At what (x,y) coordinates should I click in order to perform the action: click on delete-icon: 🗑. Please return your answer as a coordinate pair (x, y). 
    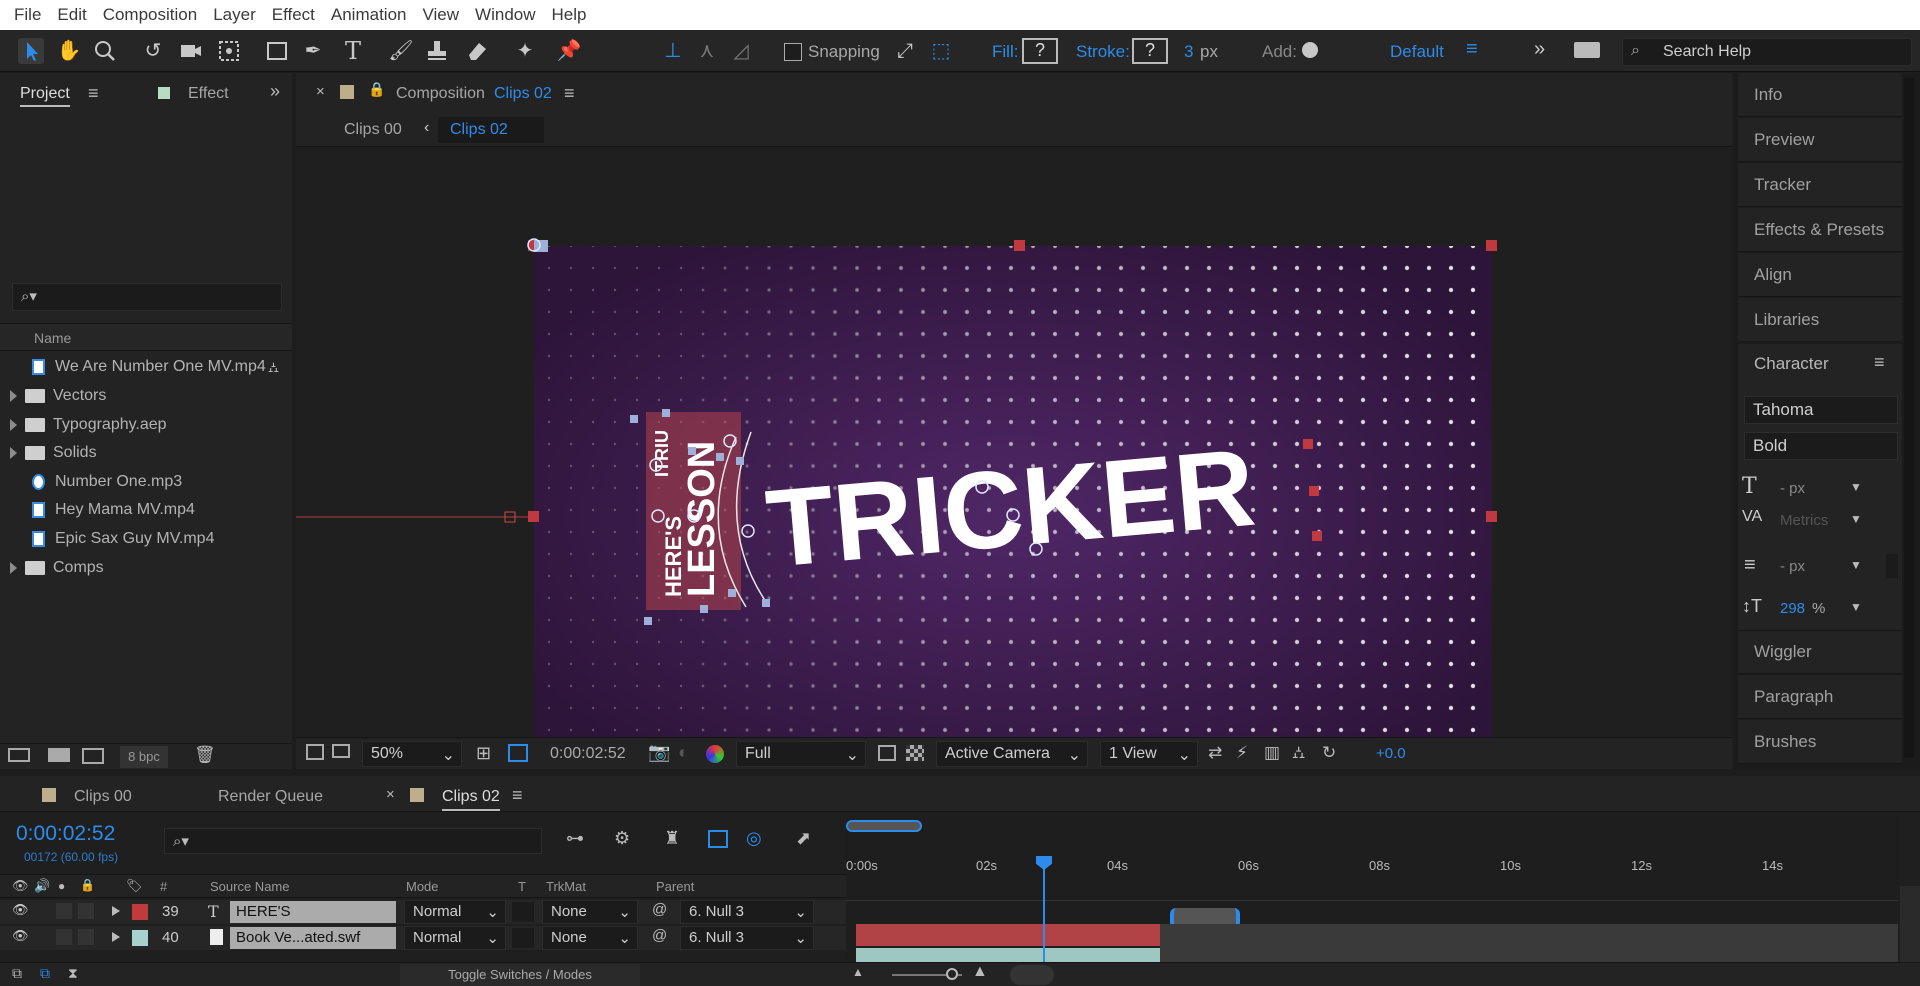
    Looking at the image, I should click on (205, 755).